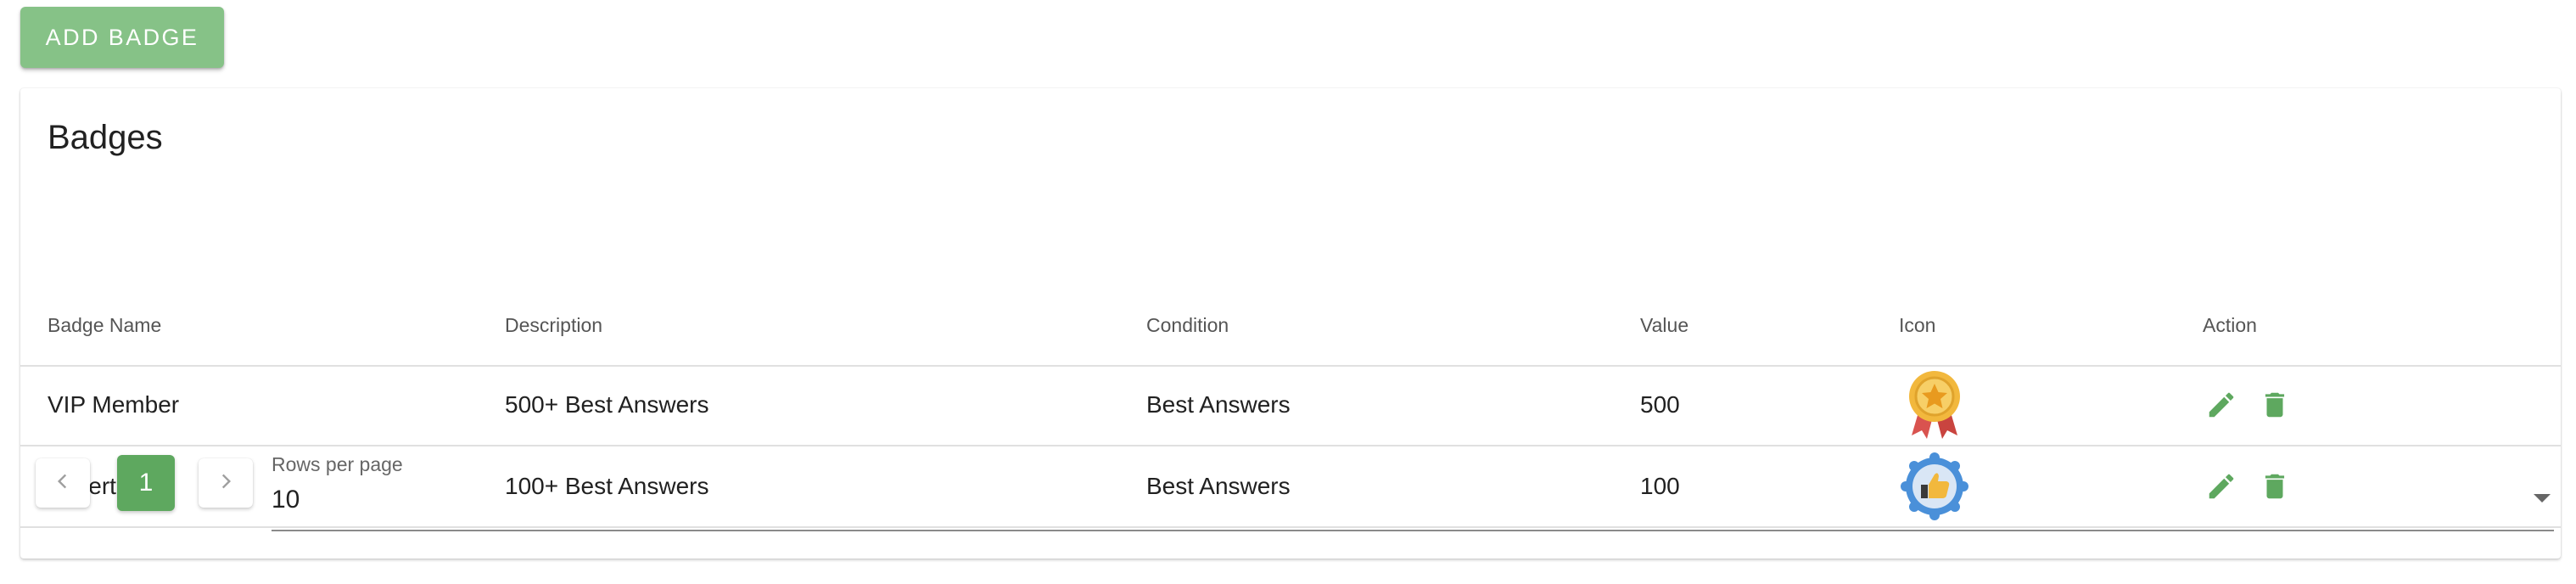  Describe the element at coordinates (146, 483) in the screenshot. I see `page-button-current: 1` at that location.